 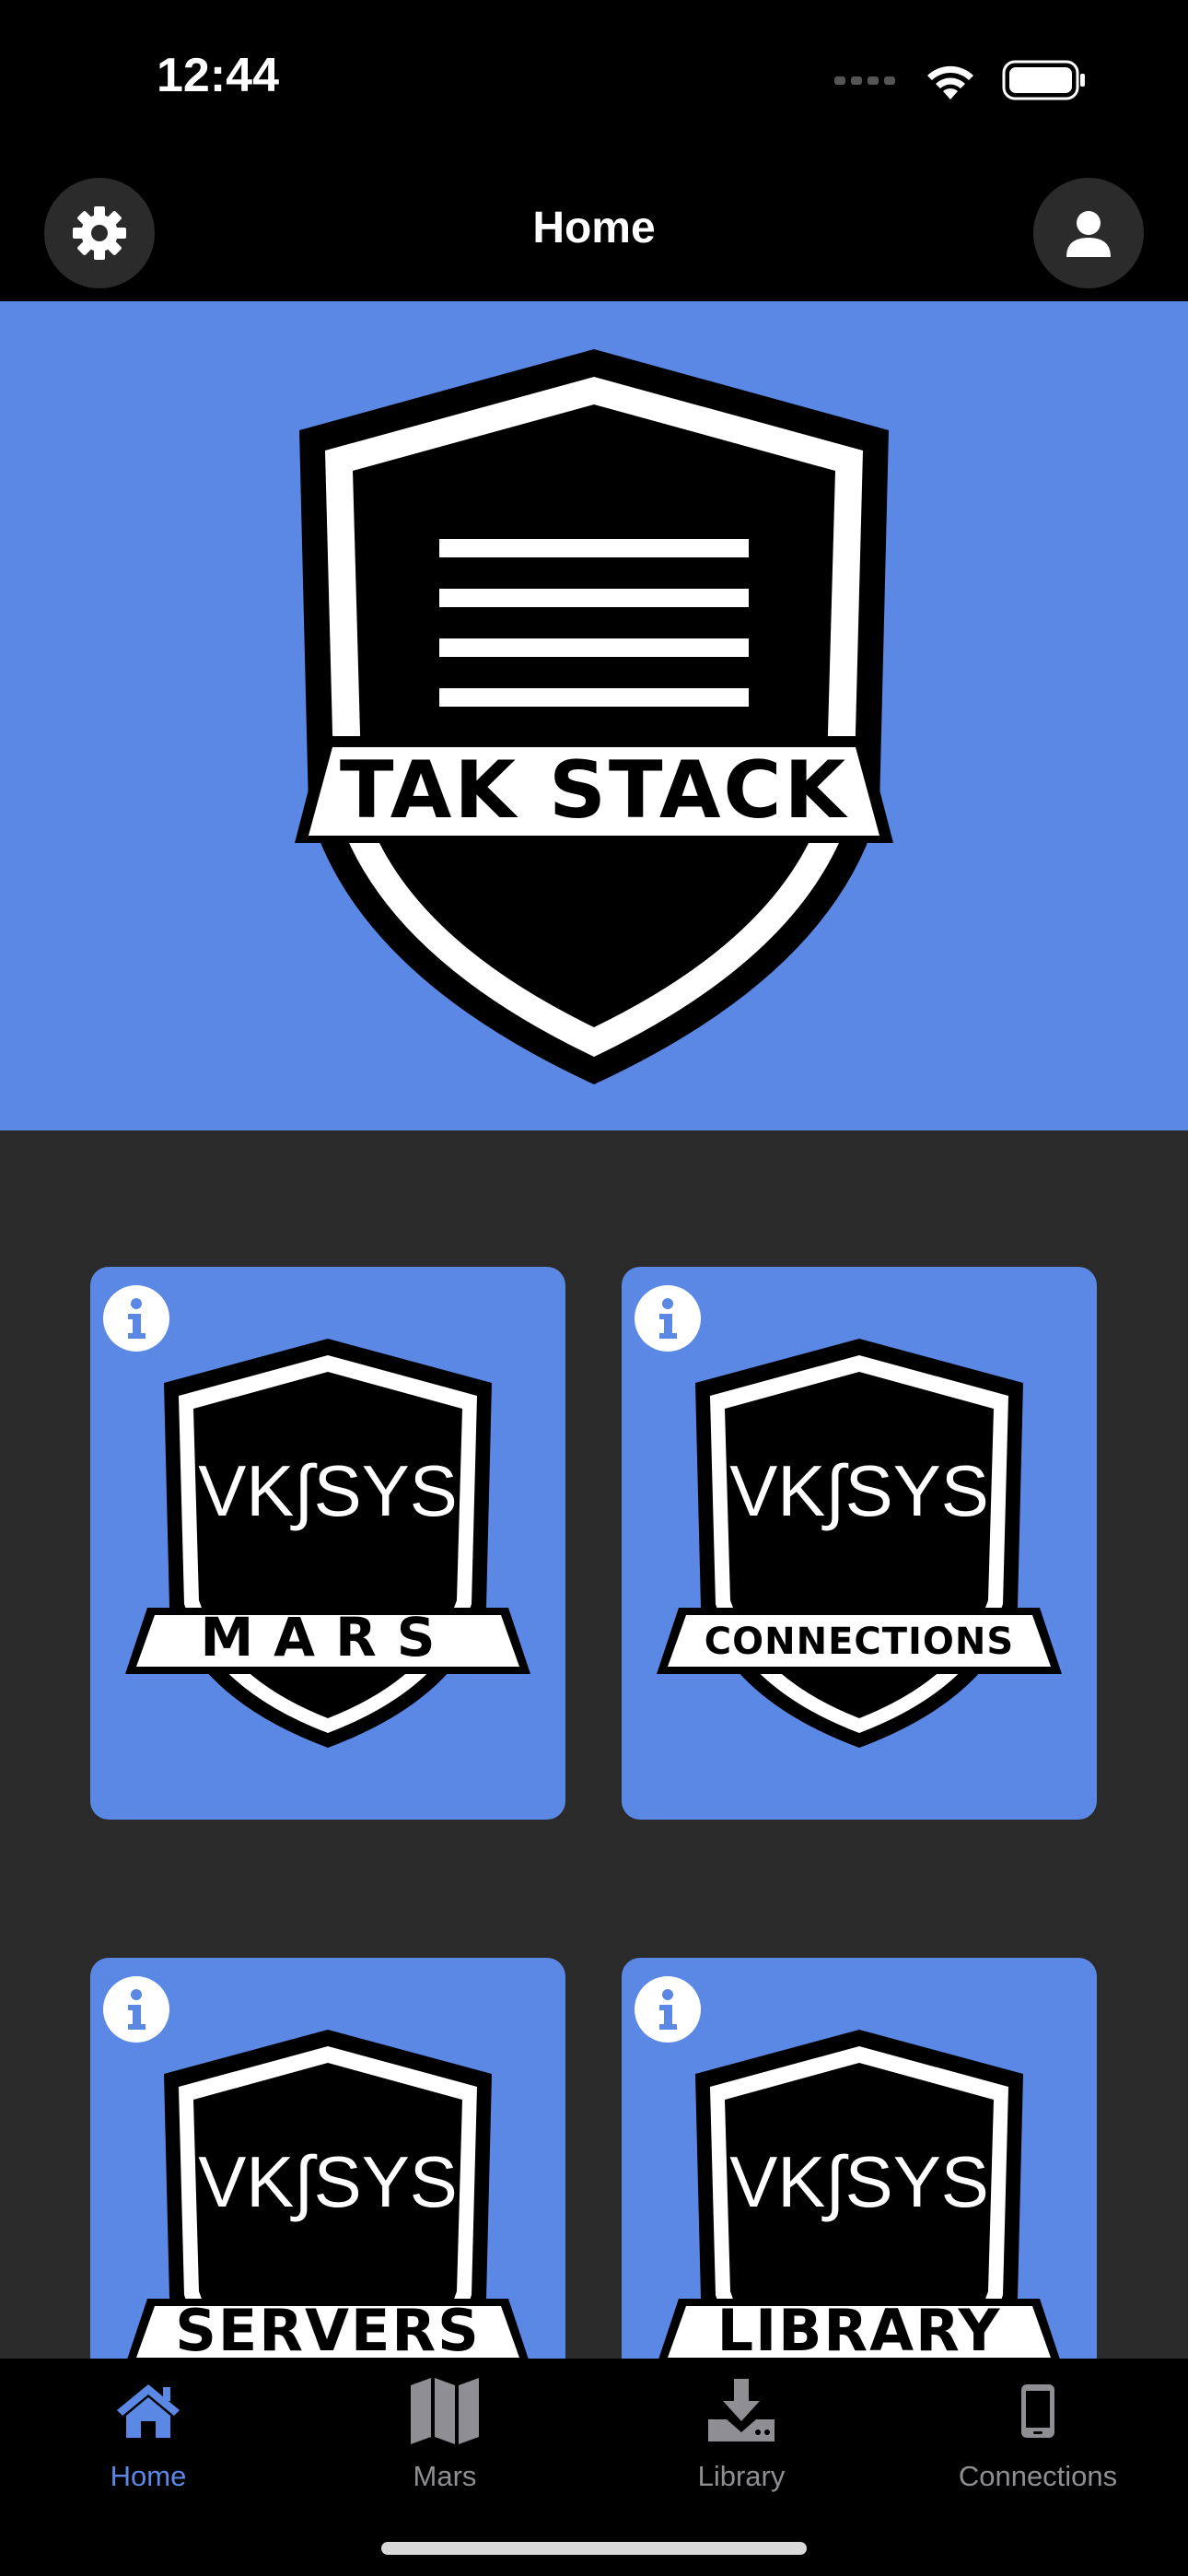 What do you see at coordinates (148, 2476) in the screenshot?
I see `tab-label: Home` at bounding box center [148, 2476].